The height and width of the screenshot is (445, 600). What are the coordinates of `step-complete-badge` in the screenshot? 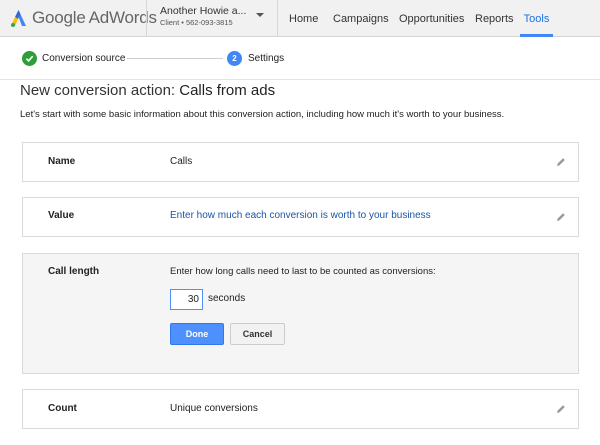 It's located at (29, 58).